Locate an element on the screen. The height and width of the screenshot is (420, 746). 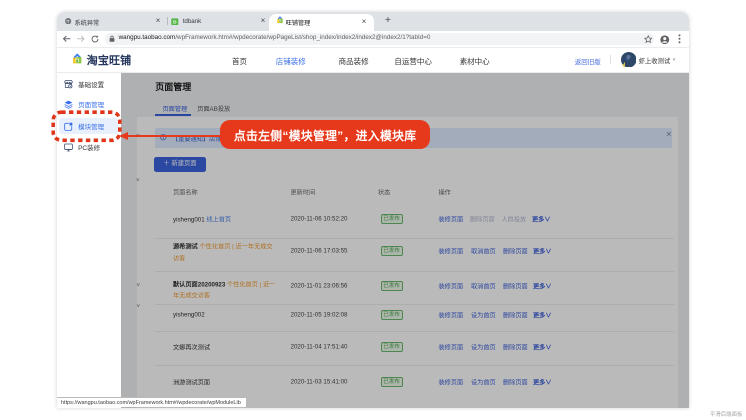
svg-text: D is located at coordinates (175, 22).